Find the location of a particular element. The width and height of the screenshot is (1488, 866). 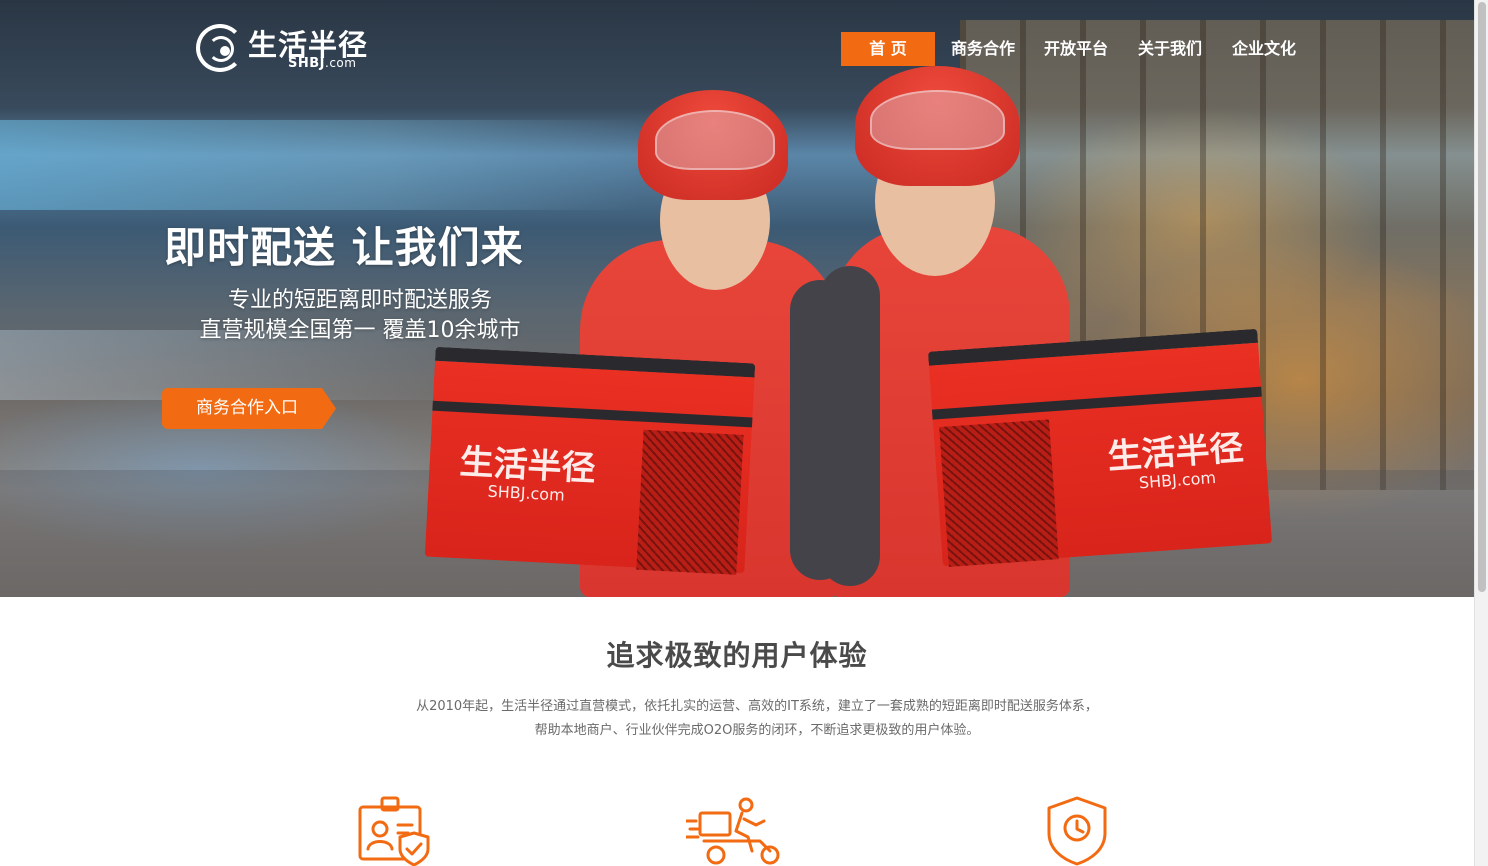

nav-item-culture: 企业文化 is located at coordinates (1264, 49).